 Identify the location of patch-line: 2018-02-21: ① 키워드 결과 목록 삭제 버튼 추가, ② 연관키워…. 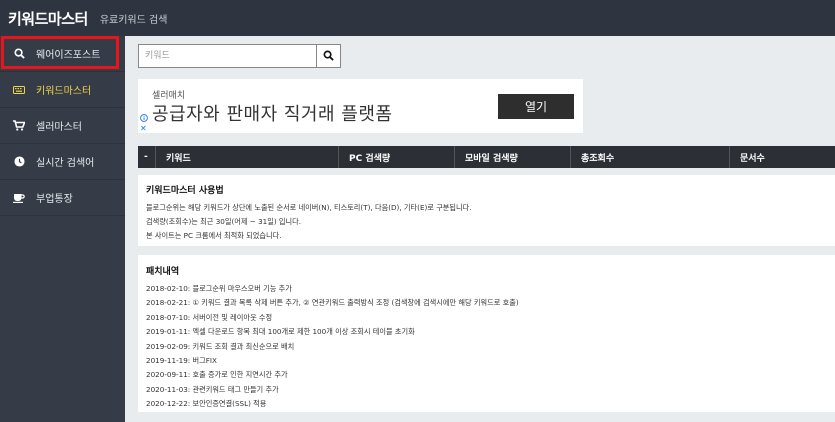
(332, 303).